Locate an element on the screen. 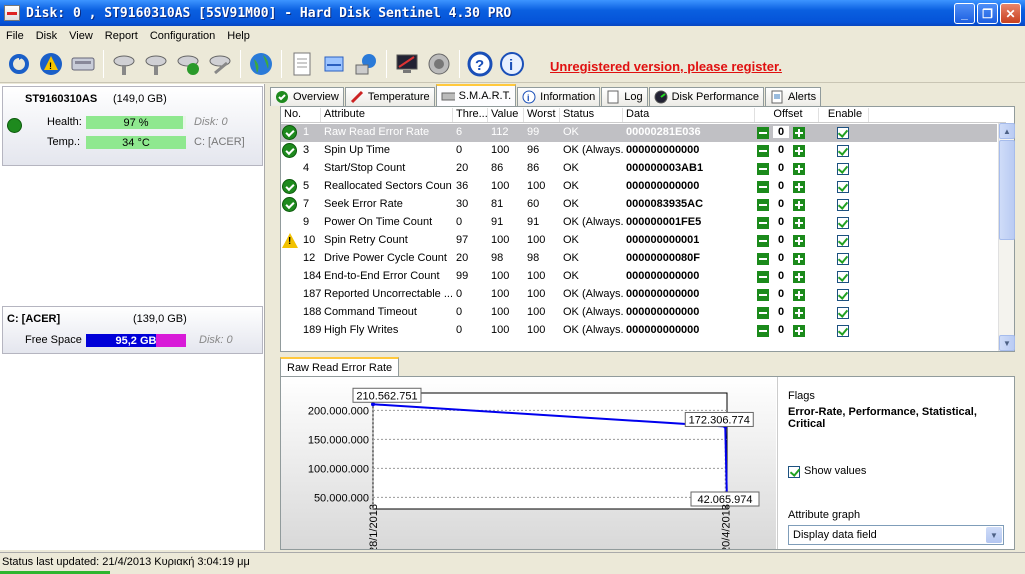 This screenshot has height=574, width=1025. network-icon is located at coordinates (366, 64).